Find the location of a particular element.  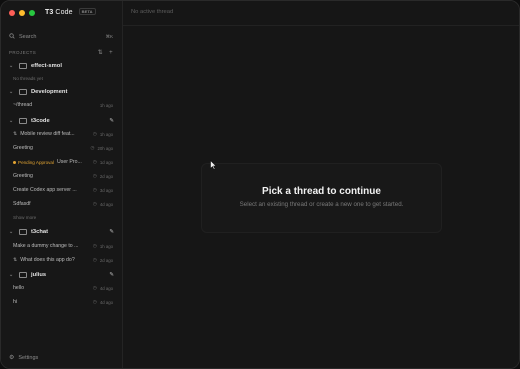

thread-title: hi is located at coordinates (15, 302).